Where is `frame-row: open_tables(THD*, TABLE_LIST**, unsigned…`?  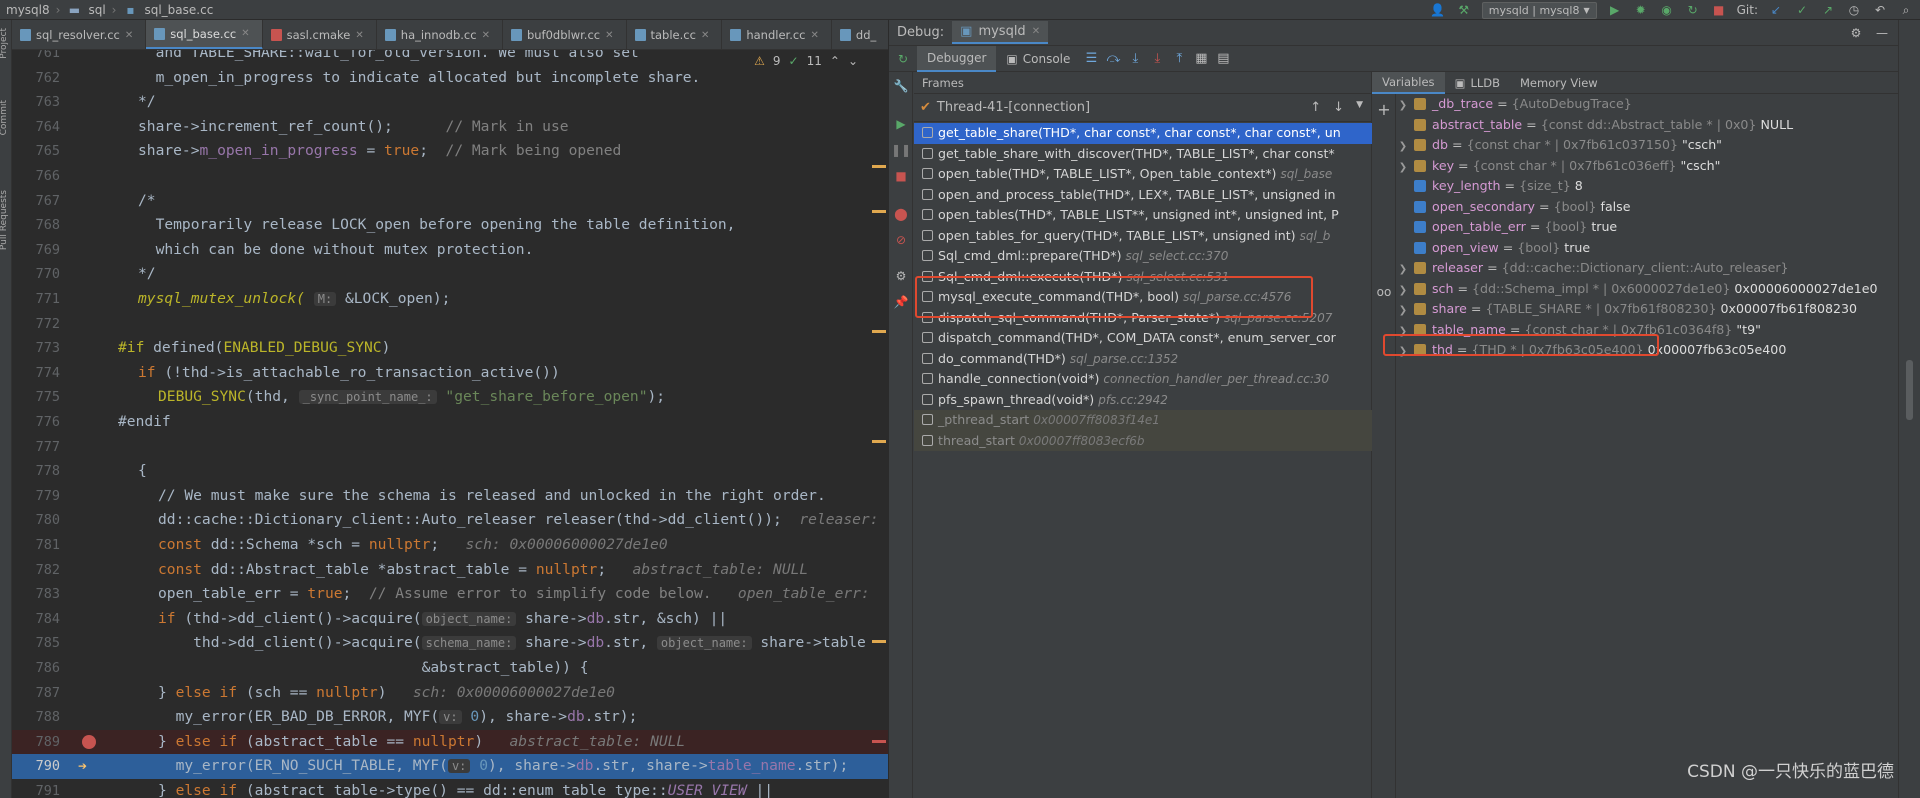
frame-row: open_tables(THD*, TABLE_LIST**, unsigned… is located at coordinates (1143, 215).